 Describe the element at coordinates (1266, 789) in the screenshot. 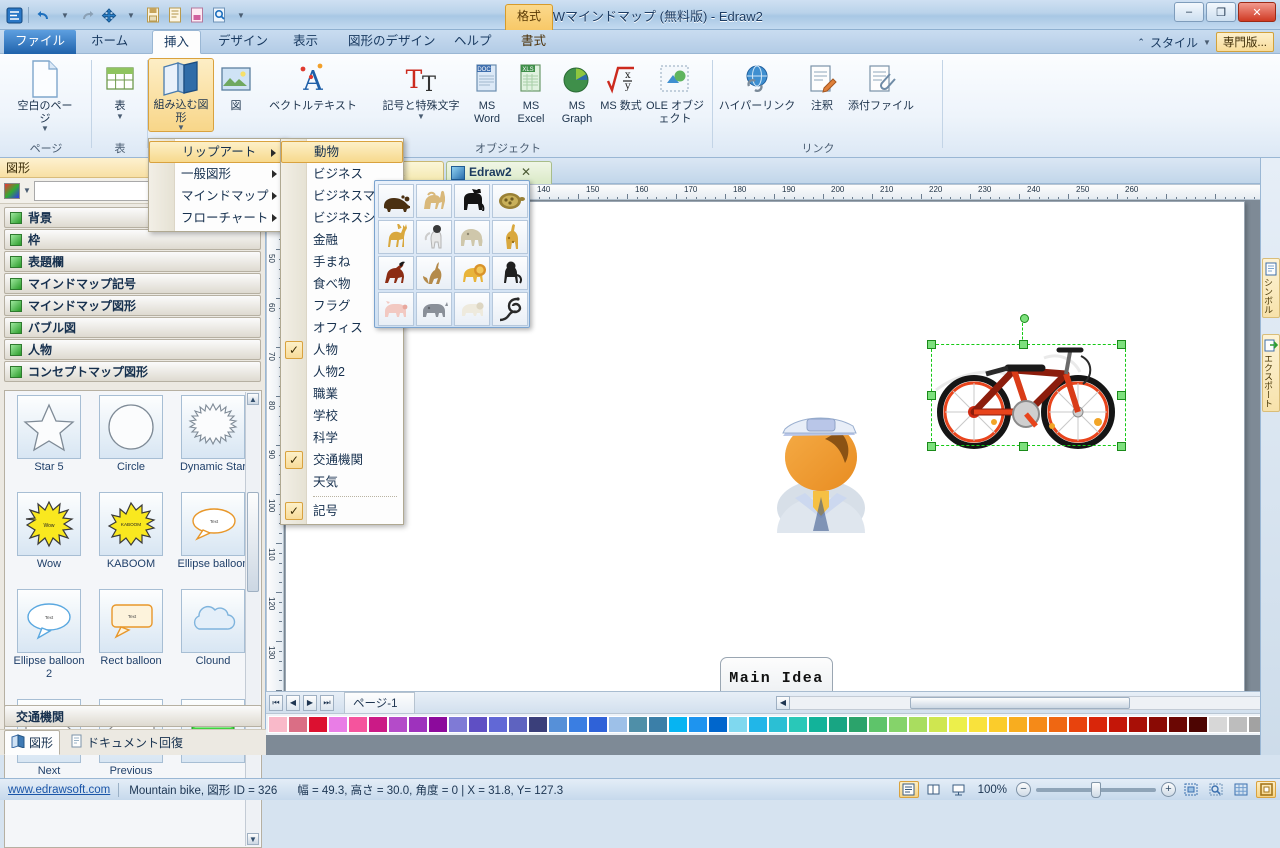

I see `frame-icon` at that location.